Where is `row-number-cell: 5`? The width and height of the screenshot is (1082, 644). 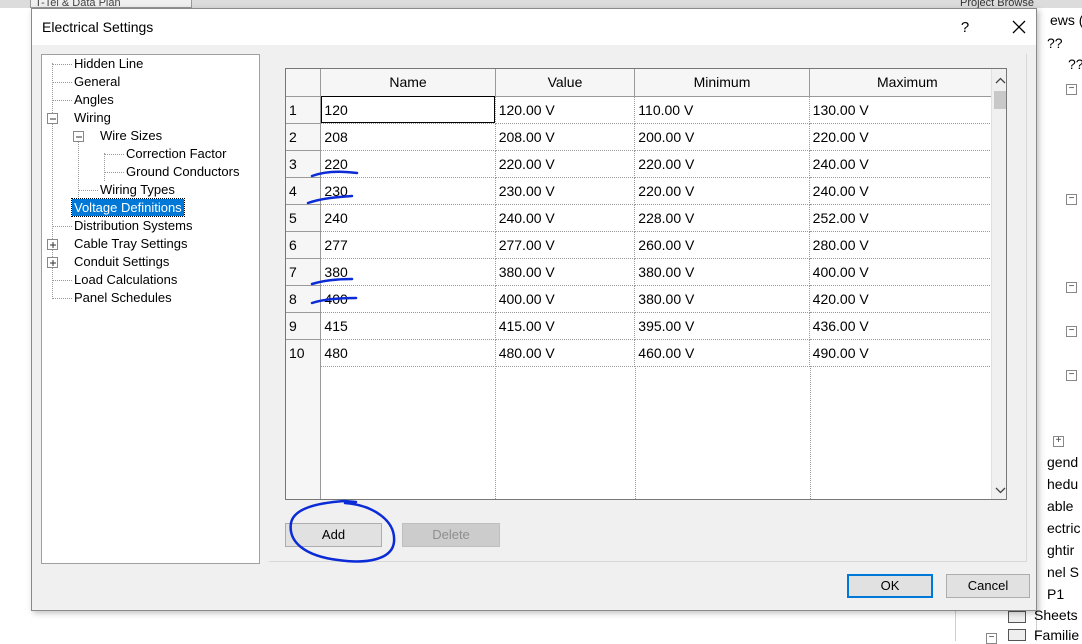
row-number-cell: 5 is located at coordinates (304, 218).